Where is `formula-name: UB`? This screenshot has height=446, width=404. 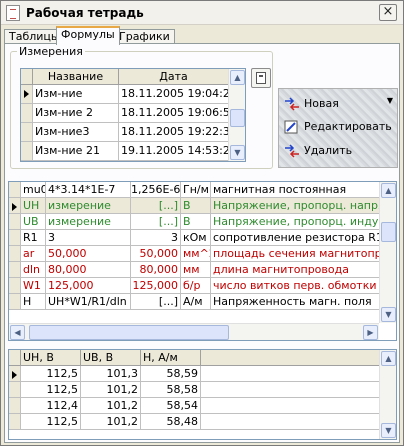 formula-name: UB is located at coordinates (33, 221).